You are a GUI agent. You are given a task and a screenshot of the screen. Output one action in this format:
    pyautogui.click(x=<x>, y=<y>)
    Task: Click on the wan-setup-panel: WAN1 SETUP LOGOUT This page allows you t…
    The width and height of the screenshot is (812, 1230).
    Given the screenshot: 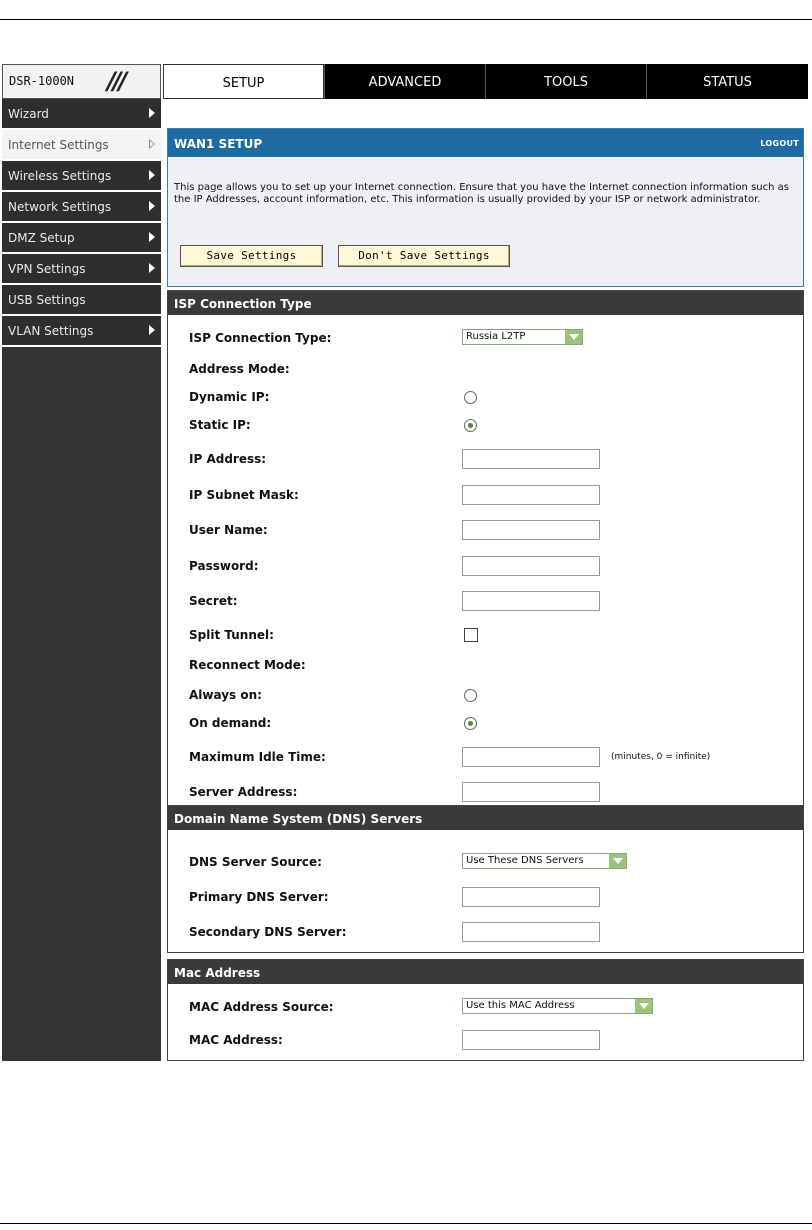 What is the action you would take?
    pyautogui.click(x=485, y=207)
    